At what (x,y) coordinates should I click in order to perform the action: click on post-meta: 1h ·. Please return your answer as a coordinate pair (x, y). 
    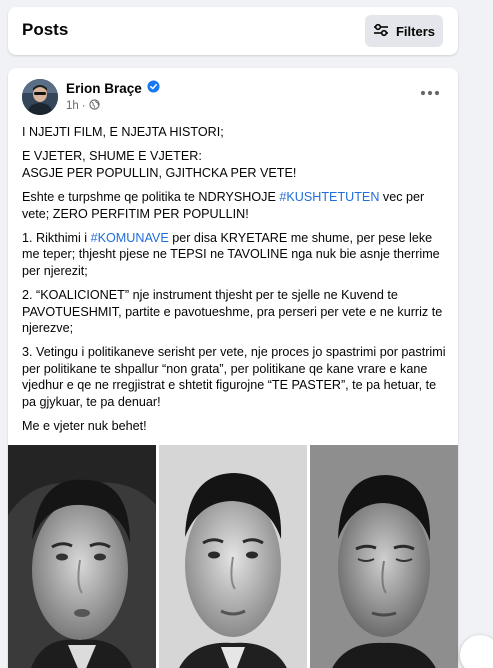
    Looking at the image, I should click on (83, 106).